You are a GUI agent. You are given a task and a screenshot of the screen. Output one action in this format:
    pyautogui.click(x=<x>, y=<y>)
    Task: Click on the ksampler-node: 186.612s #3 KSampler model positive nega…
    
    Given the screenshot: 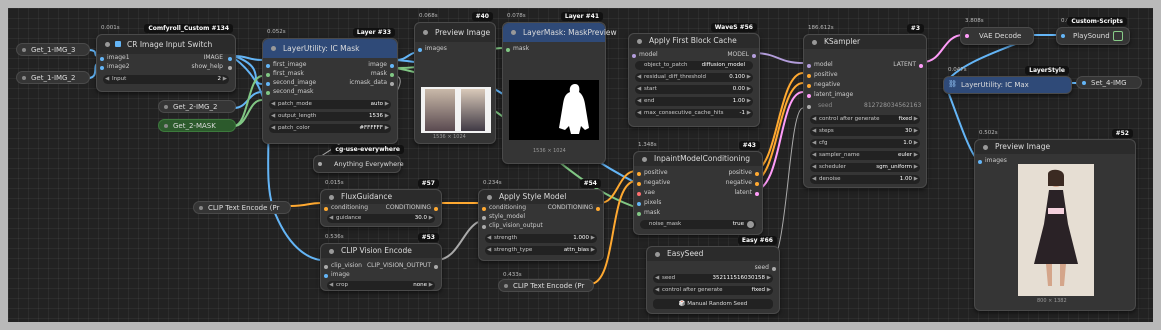 What is the action you would take?
    pyautogui.click(x=865, y=106)
    